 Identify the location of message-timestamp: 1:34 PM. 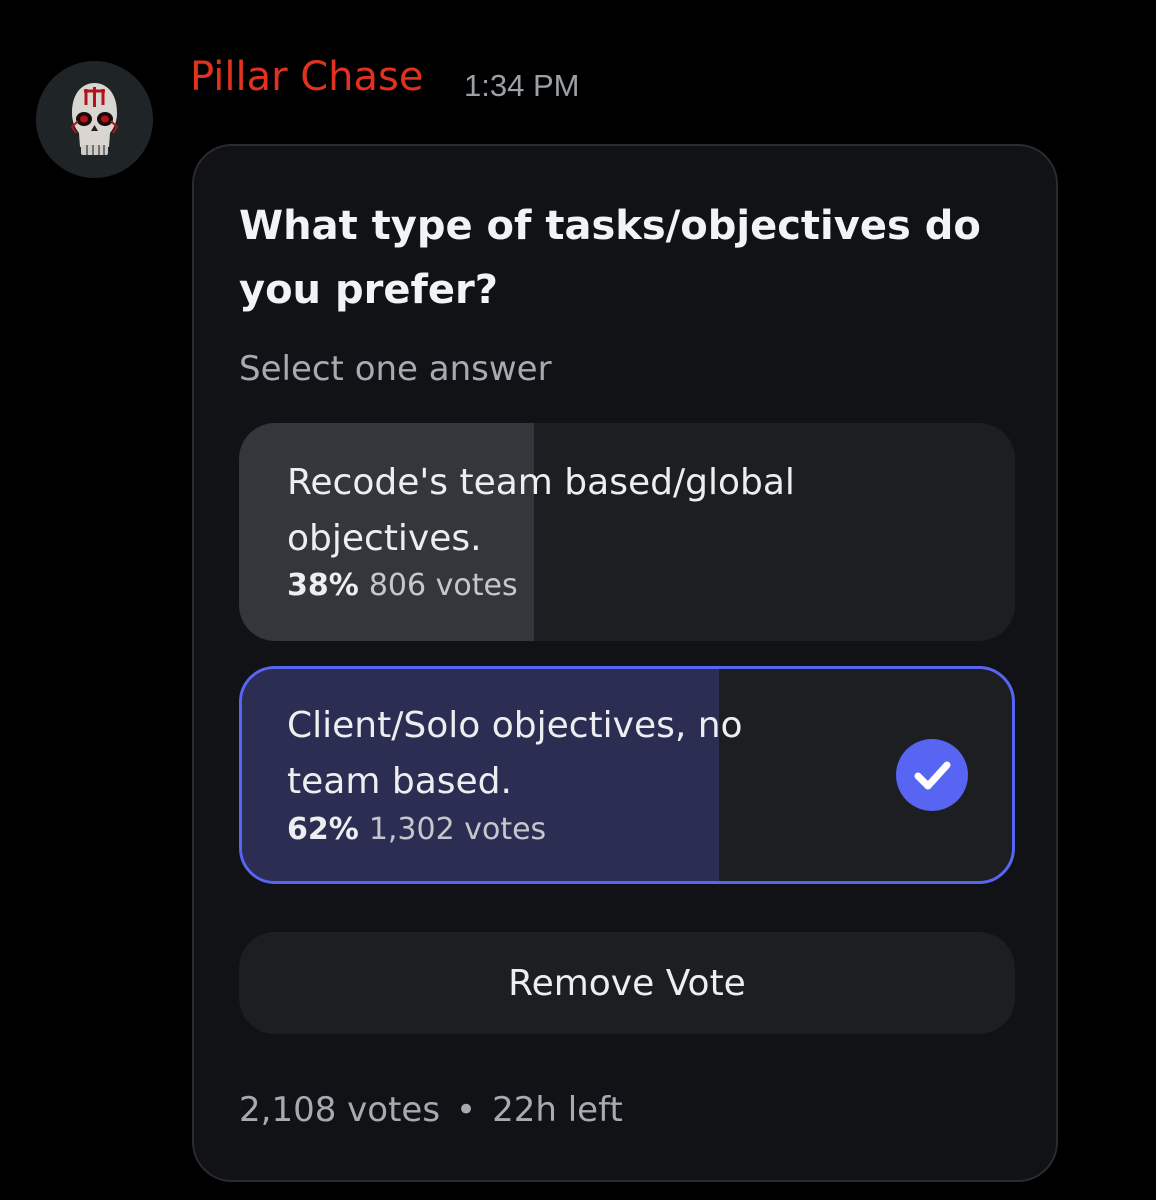
(522, 85).